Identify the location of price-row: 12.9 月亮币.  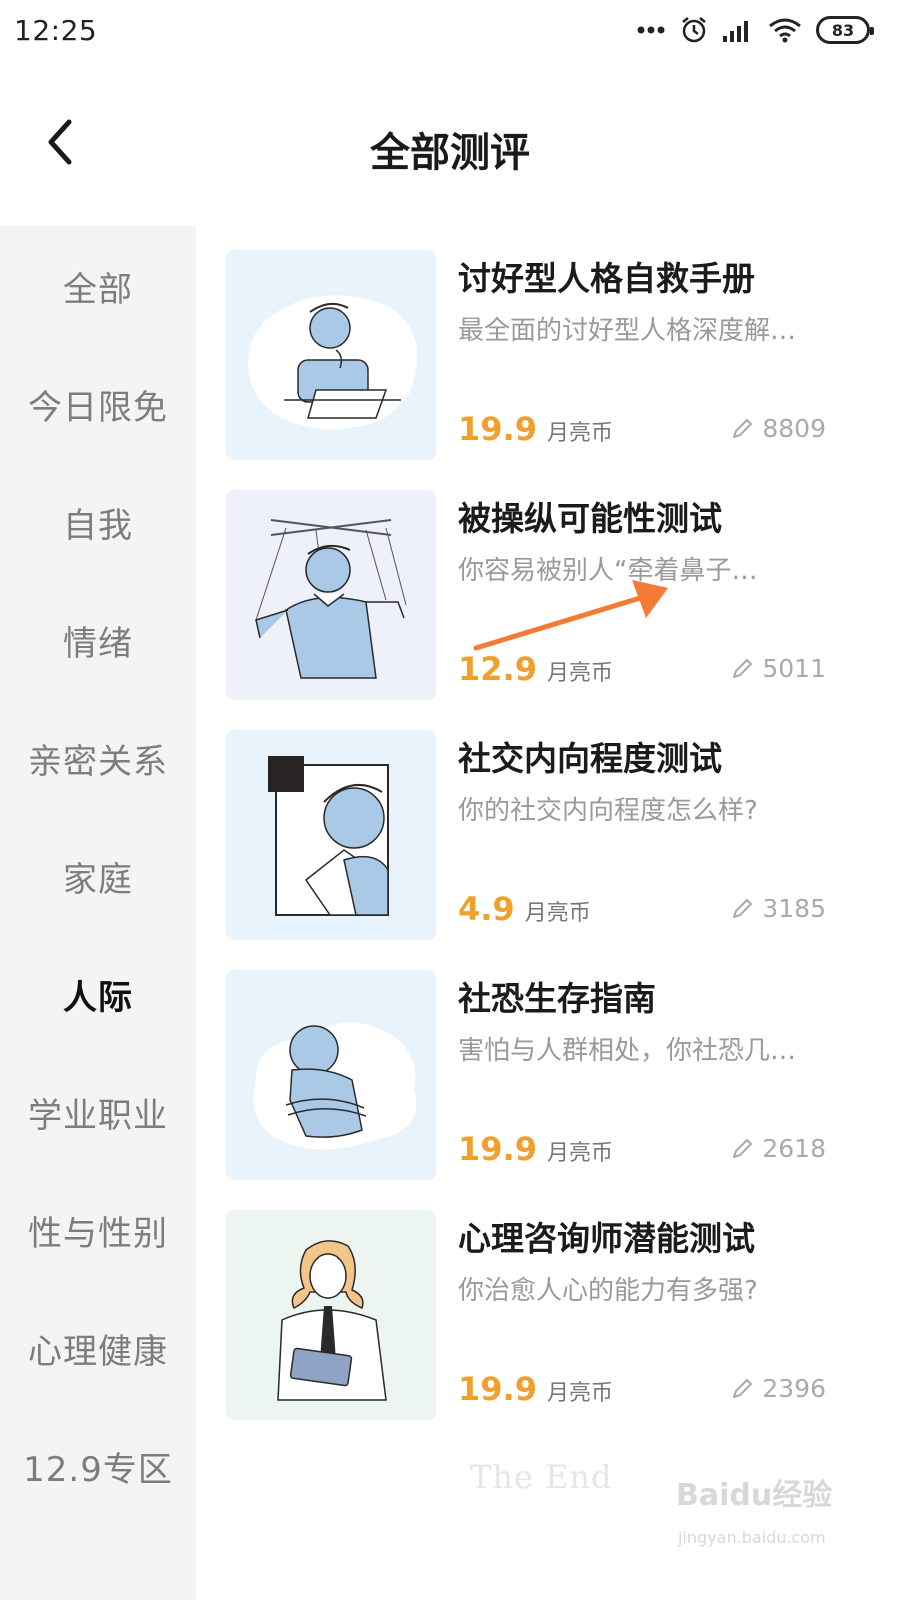
(535, 669).